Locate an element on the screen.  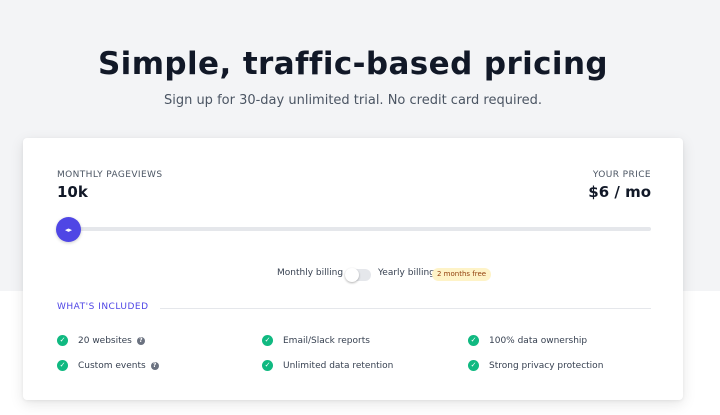
arrows-horizontal-icon: ◂▸ is located at coordinates (68, 229).